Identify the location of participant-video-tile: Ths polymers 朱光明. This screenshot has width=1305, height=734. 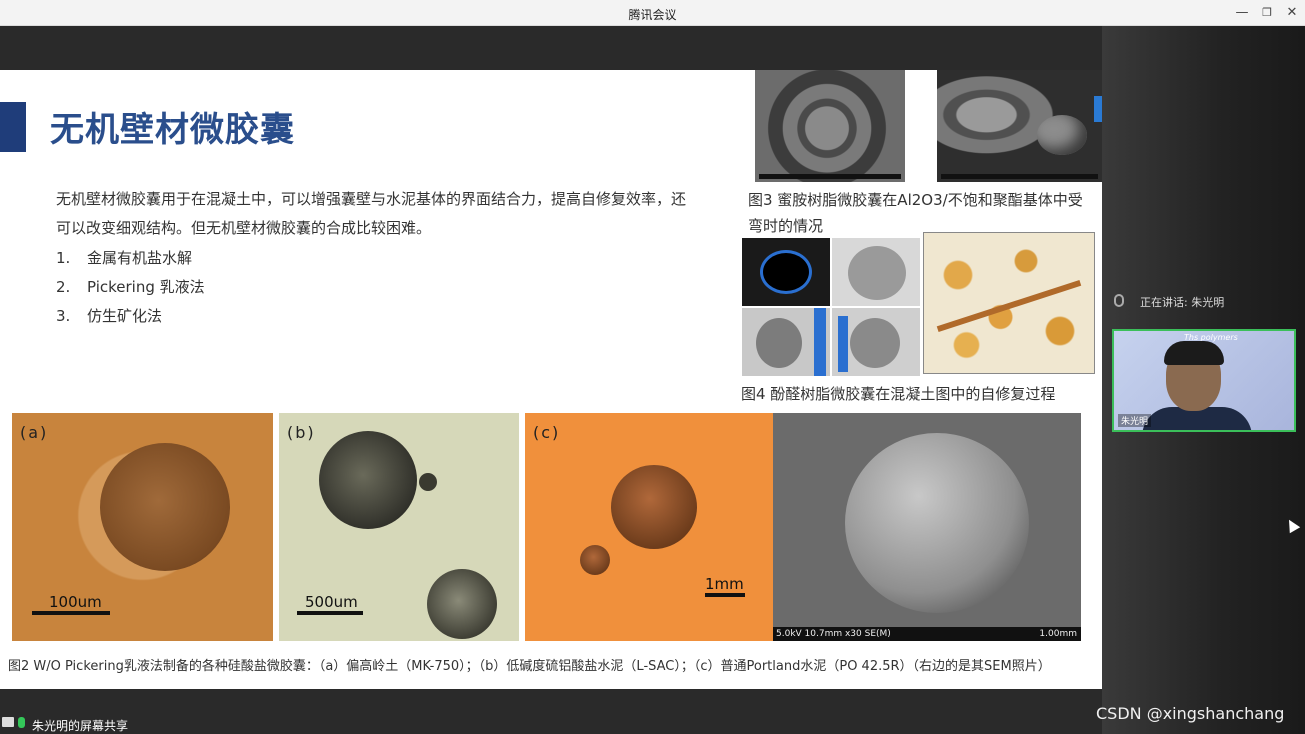
(1204, 380).